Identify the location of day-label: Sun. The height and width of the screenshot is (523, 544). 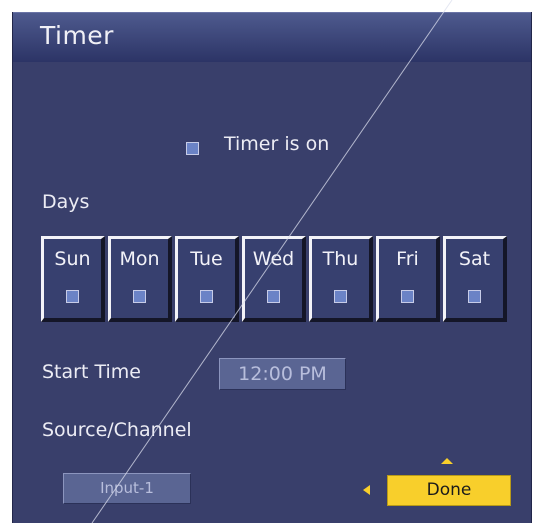
(72, 259).